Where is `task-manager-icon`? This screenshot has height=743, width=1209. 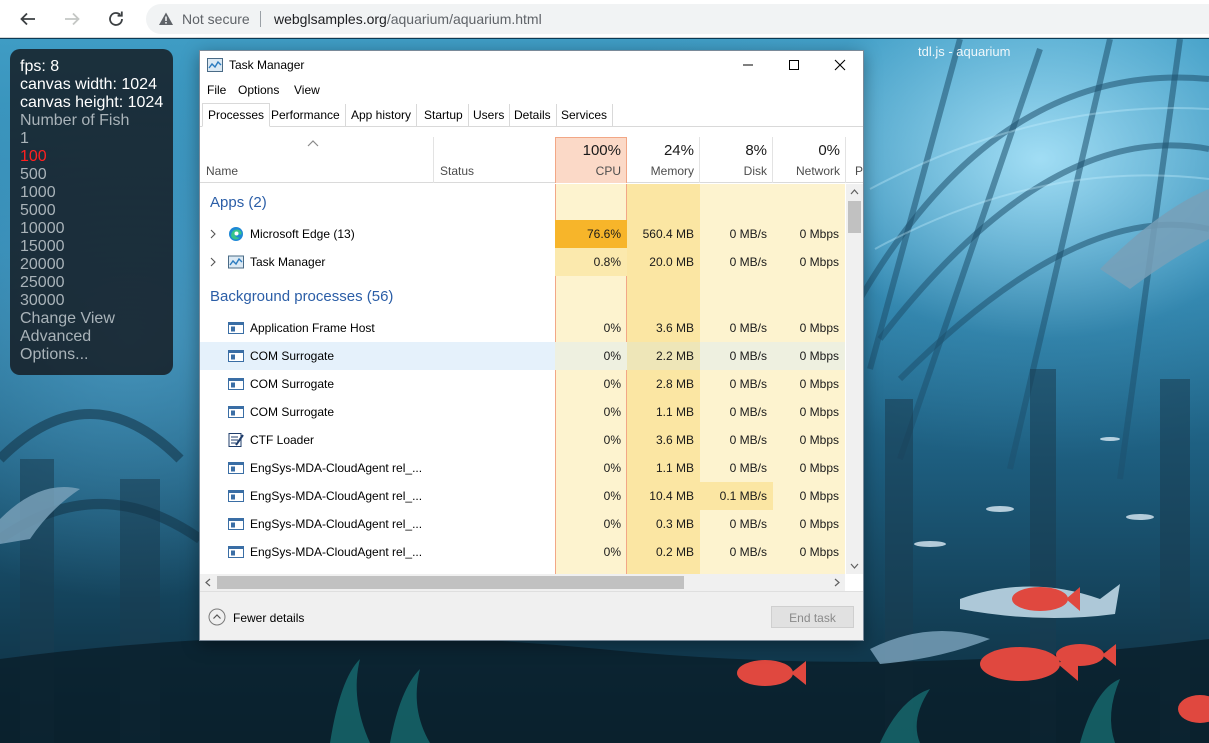
task-manager-icon is located at coordinates (236, 262).